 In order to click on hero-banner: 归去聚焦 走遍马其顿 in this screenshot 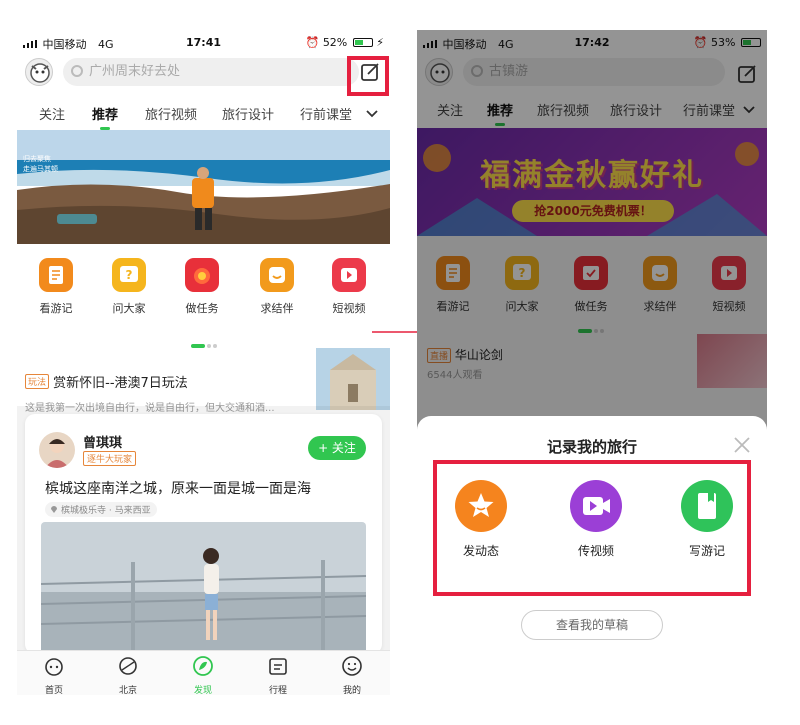, I will do `click(203, 187)`.